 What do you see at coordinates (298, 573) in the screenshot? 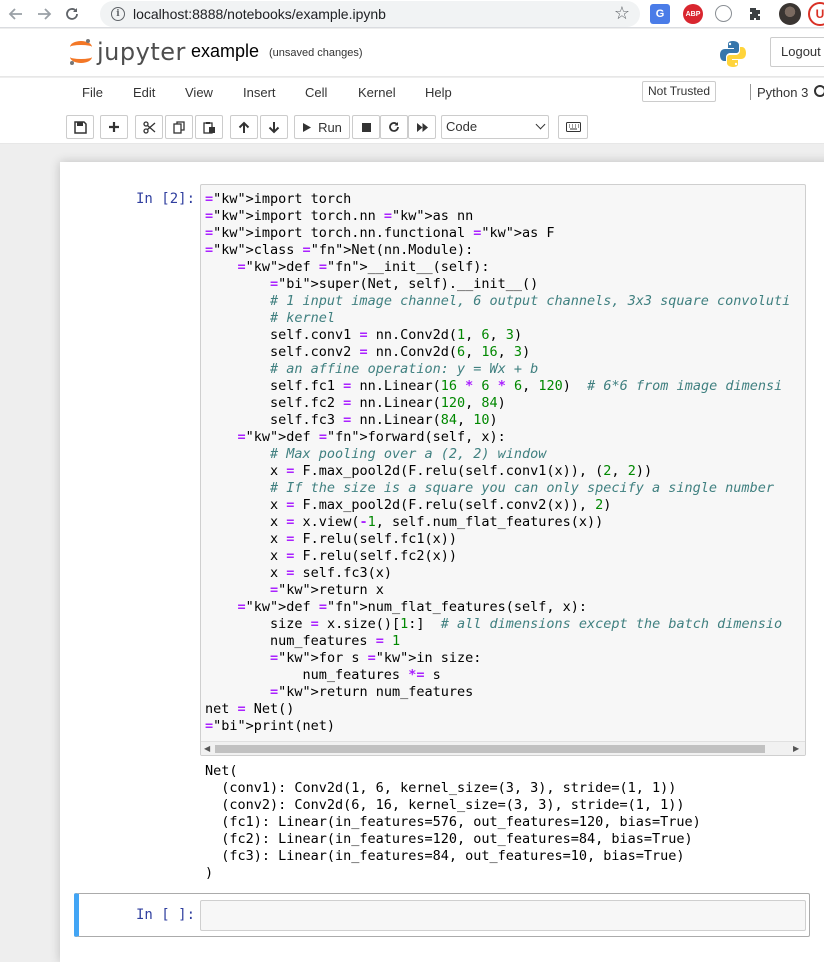
I see `code-line: x = self.fc3(x)` at bounding box center [298, 573].